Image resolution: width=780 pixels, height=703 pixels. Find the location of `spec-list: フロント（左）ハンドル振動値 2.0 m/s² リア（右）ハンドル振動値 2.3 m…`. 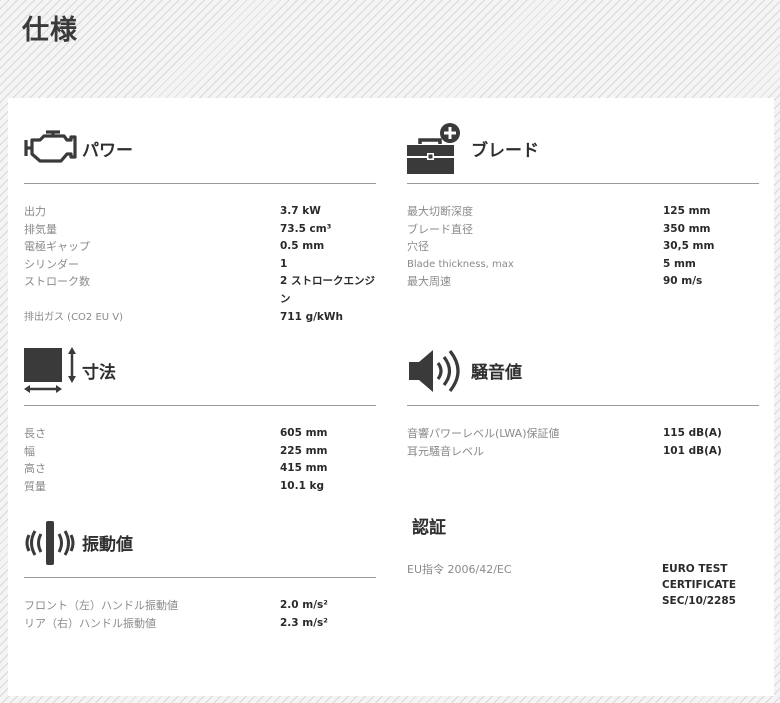

spec-list: フロント（左）ハンドル振動値 2.0 m/s² リア（右）ハンドル振動値 2.3 m… is located at coordinates (200, 614).